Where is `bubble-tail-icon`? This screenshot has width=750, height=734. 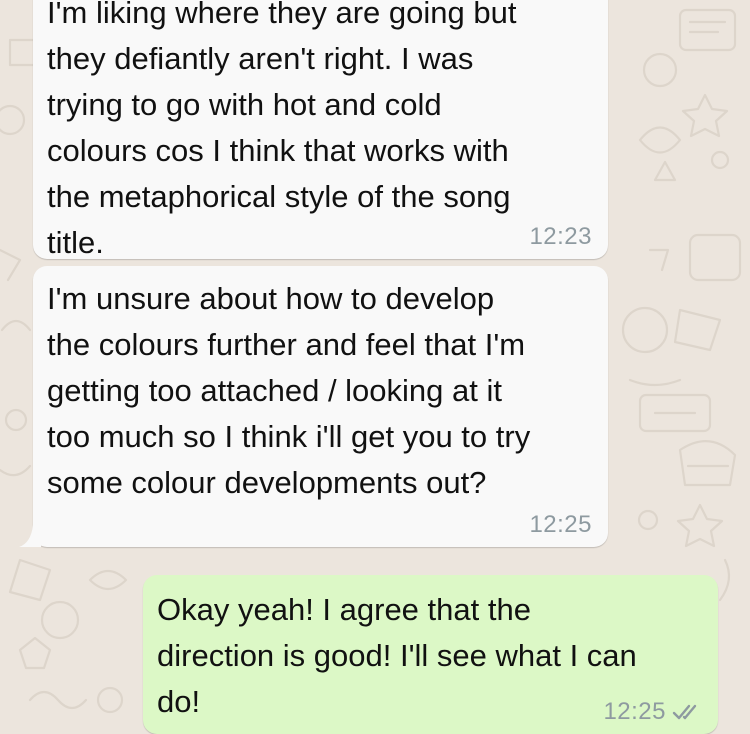
bubble-tail-icon is located at coordinates (30, 536).